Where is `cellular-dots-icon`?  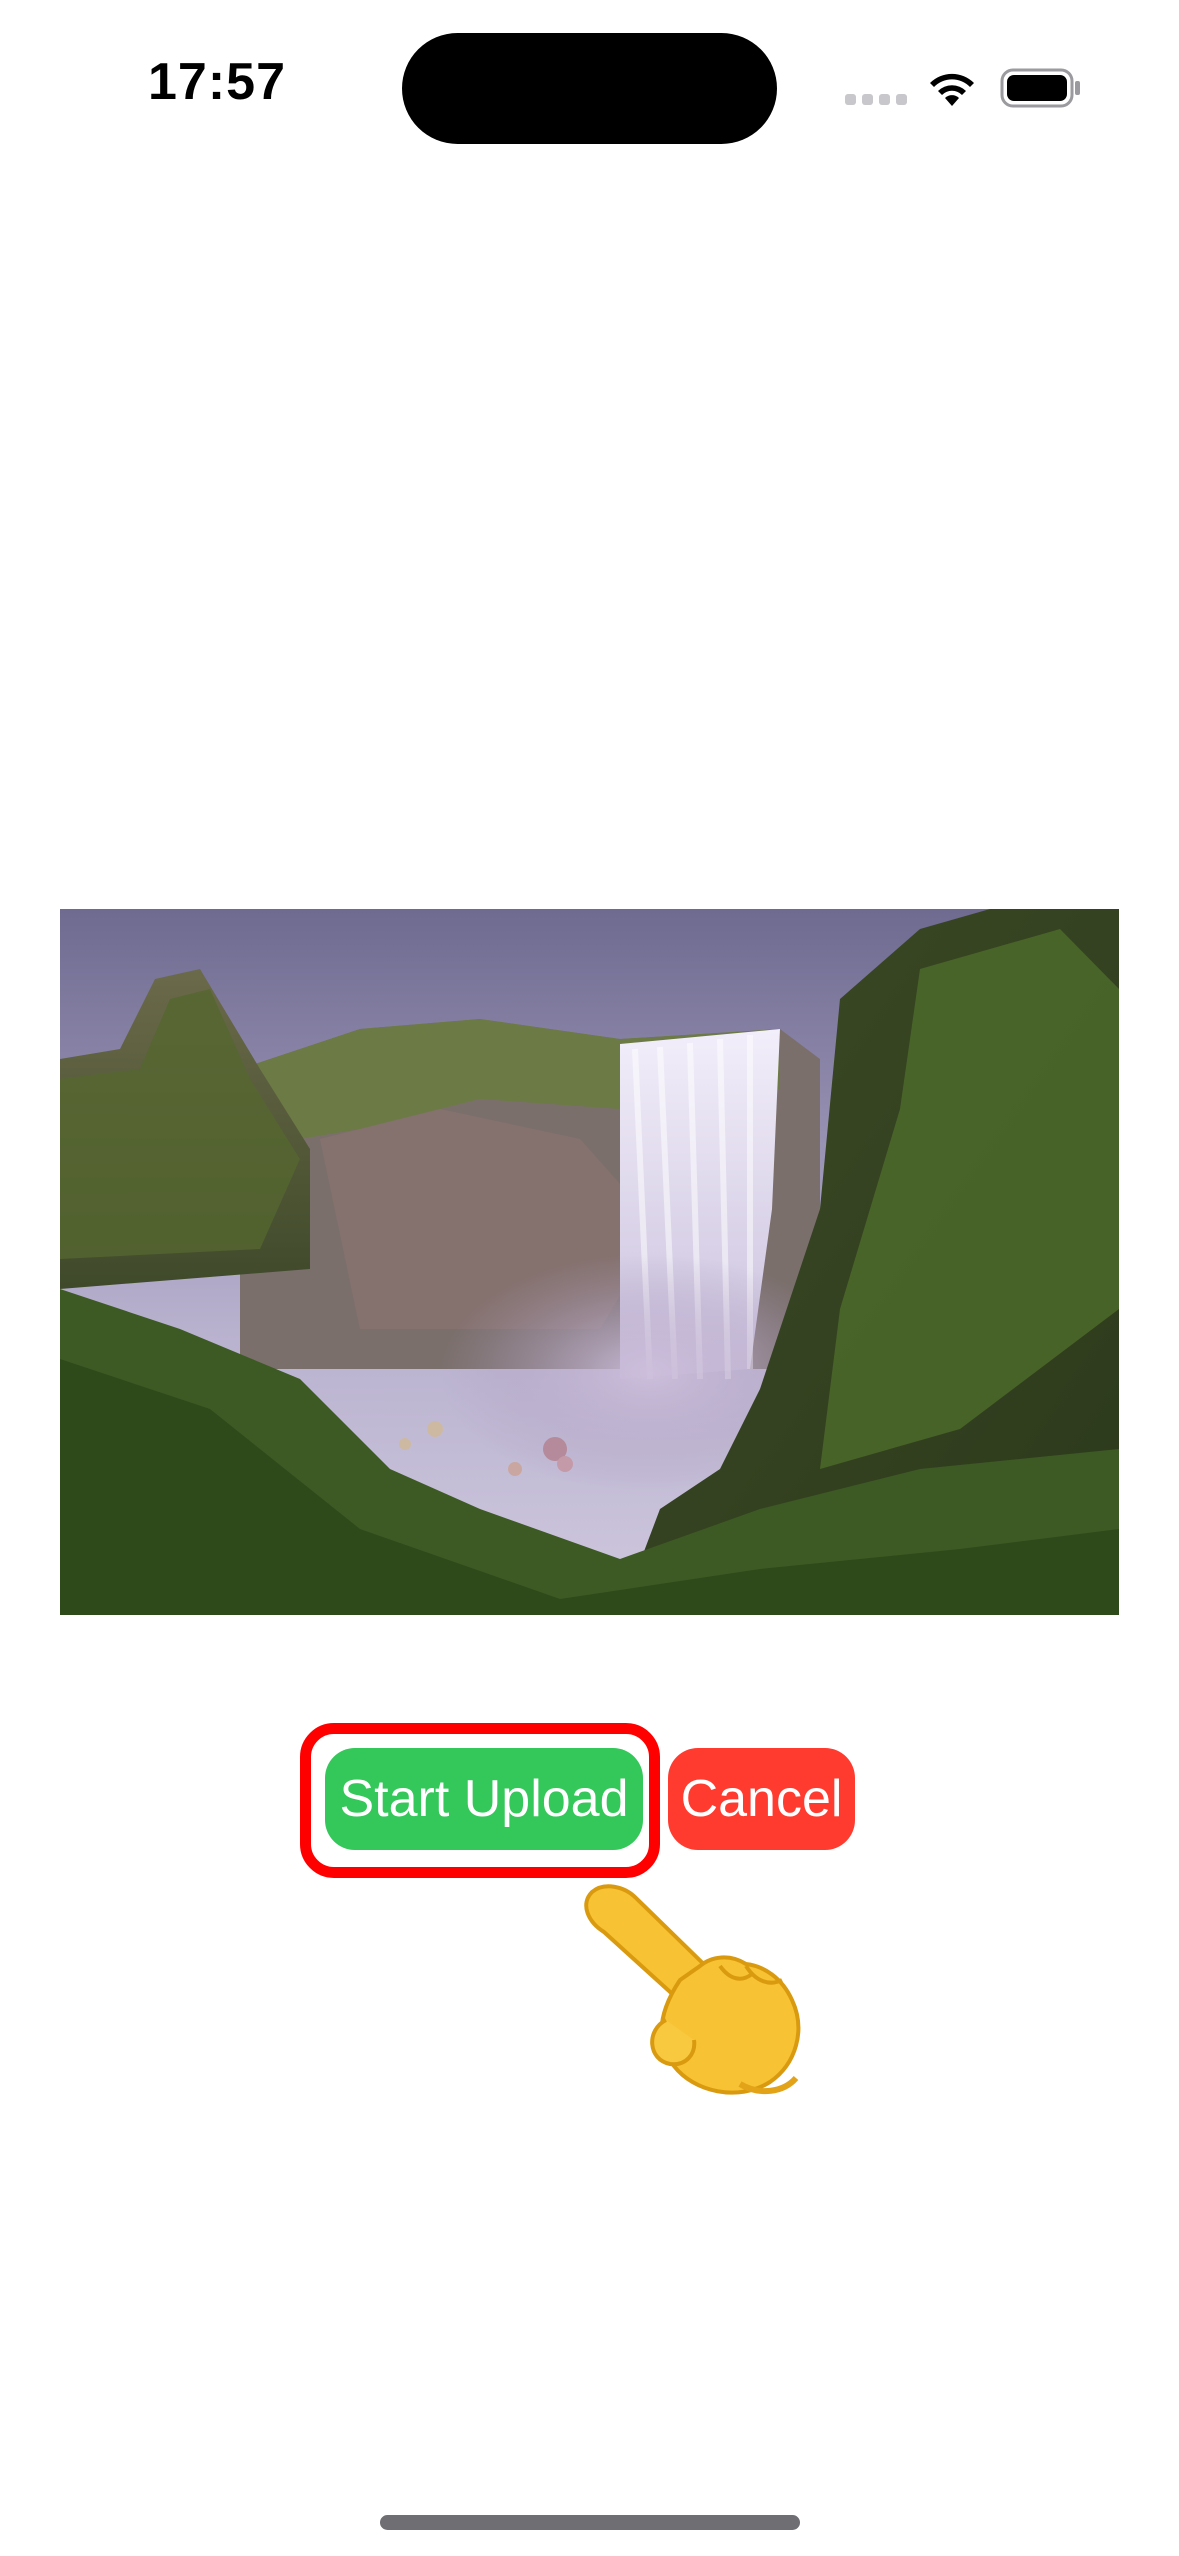
cellular-dots-icon is located at coordinates (876, 99).